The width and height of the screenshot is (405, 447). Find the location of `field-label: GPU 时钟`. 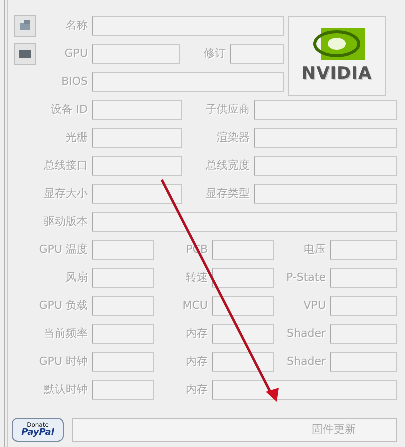

field-label: GPU 时钟 is located at coordinates (53, 362).